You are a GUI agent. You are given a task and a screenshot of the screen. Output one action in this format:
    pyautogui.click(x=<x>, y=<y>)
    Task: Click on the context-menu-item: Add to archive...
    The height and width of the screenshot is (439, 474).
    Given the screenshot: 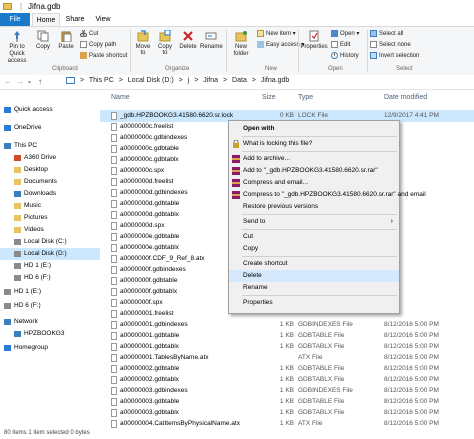 What is the action you would take?
    pyautogui.click(x=314, y=159)
    